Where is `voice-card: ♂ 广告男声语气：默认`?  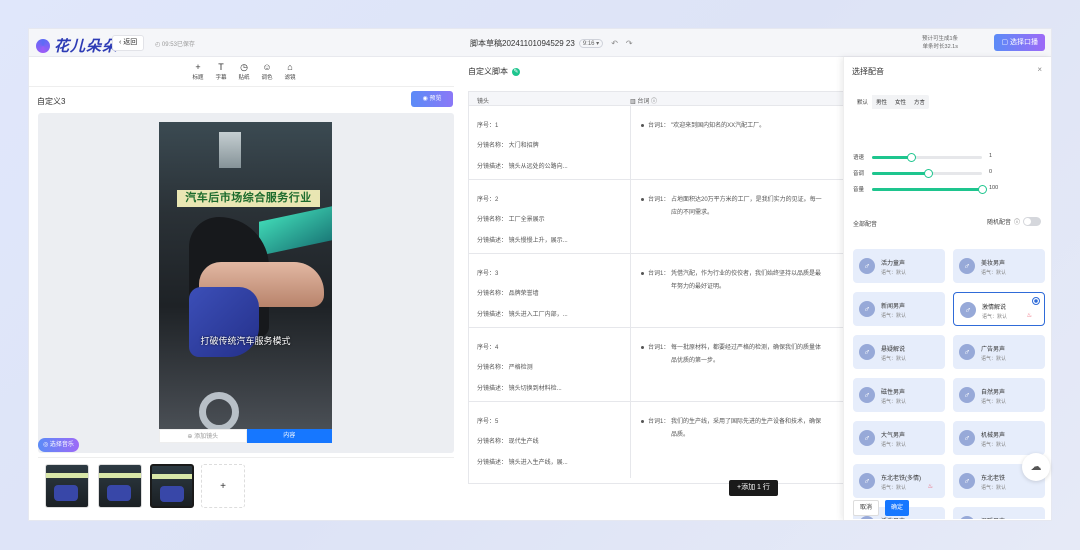 voice-card: ♂ 广告男声语气：默认 is located at coordinates (999, 352).